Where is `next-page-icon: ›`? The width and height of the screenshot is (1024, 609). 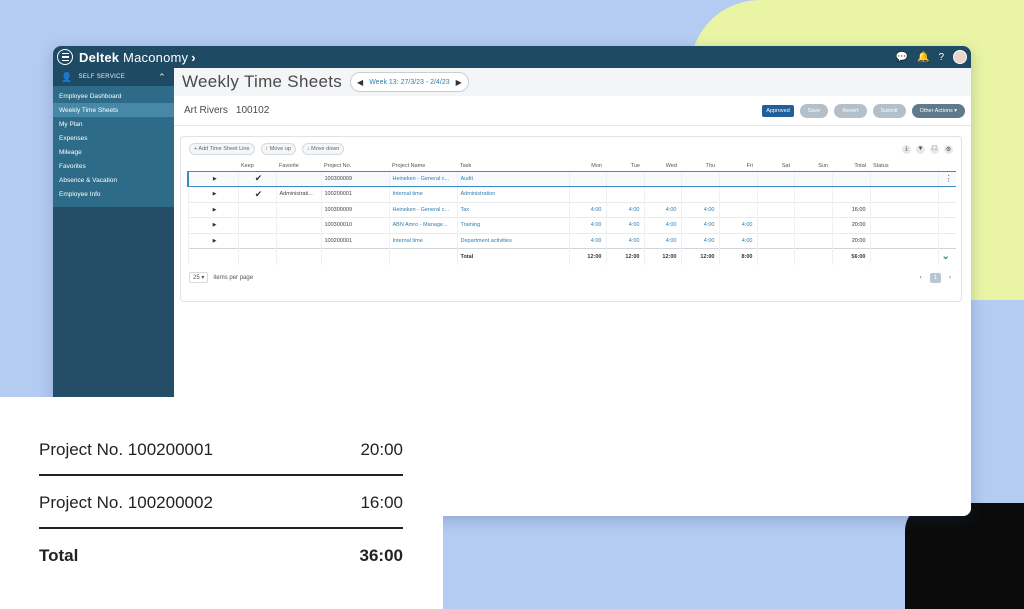 next-page-icon: › is located at coordinates (950, 278).